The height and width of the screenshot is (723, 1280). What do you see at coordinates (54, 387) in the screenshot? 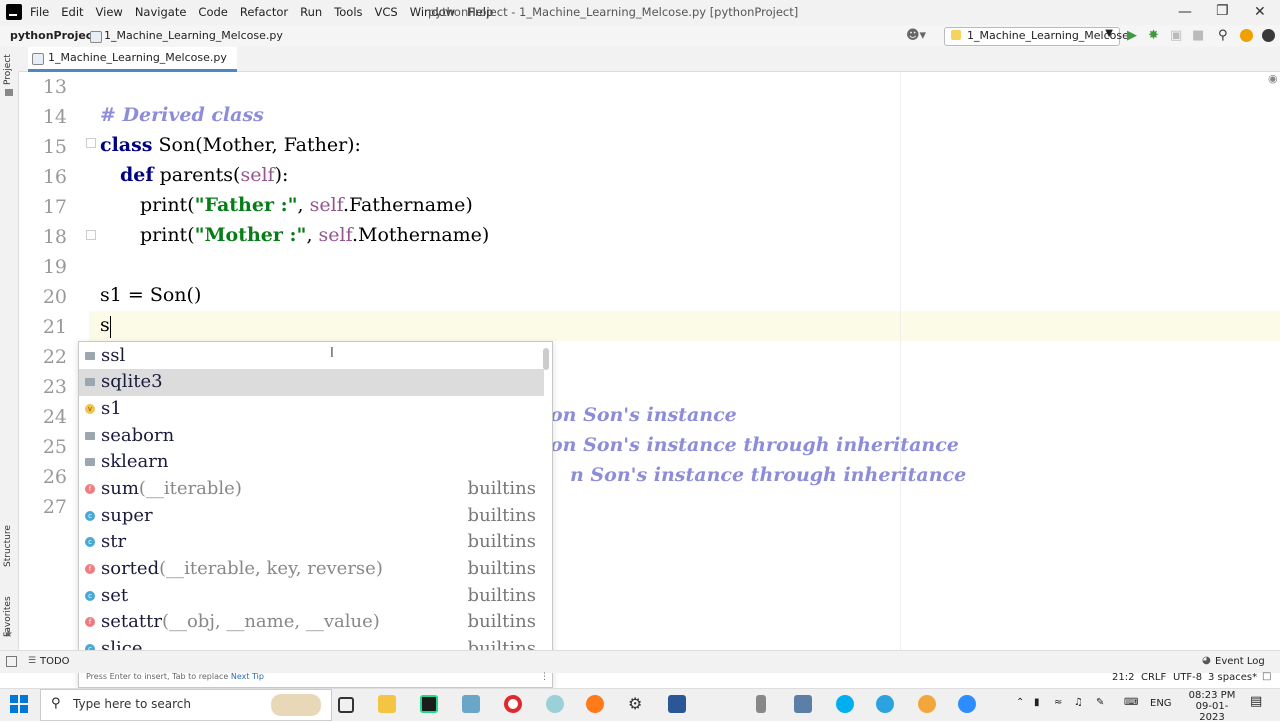
I see `line-number: 23` at bounding box center [54, 387].